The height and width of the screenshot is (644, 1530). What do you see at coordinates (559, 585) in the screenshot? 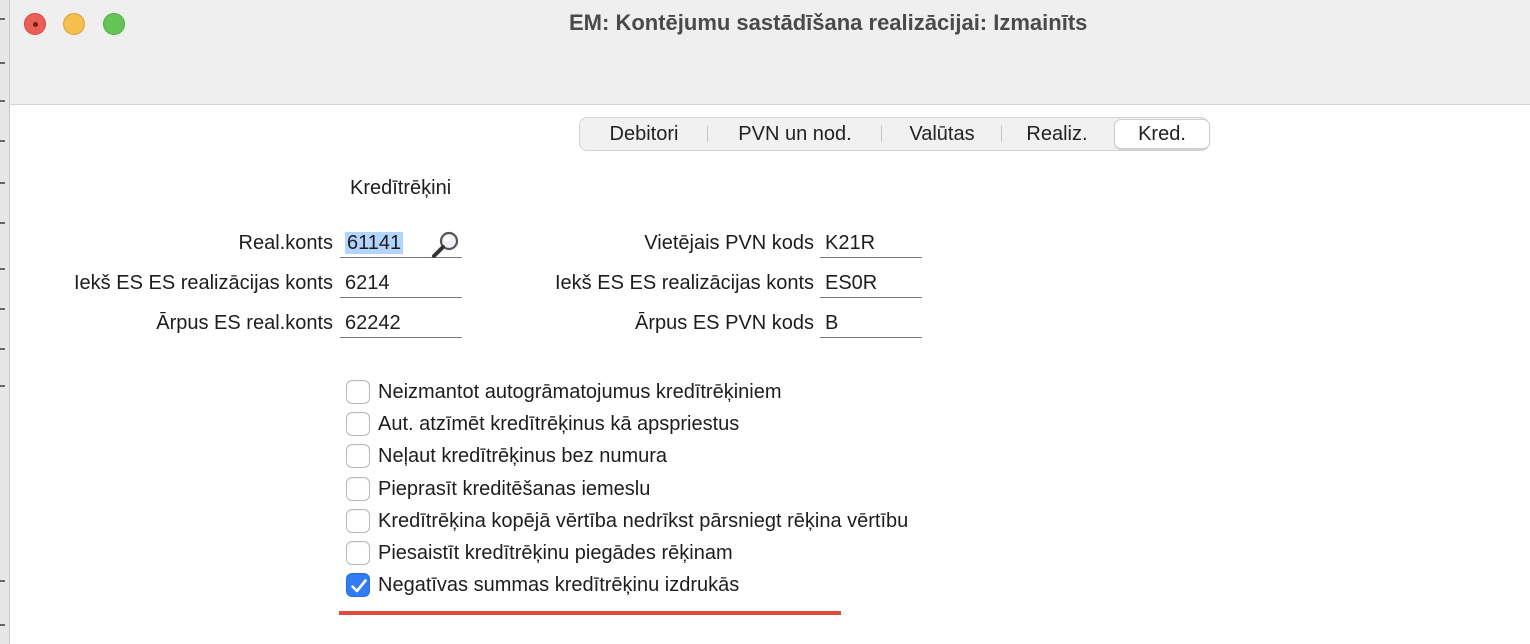
I see `checkbox-label: Negatīvas summas kredītrēķinu izdrukās` at bounding box center [559, 585].